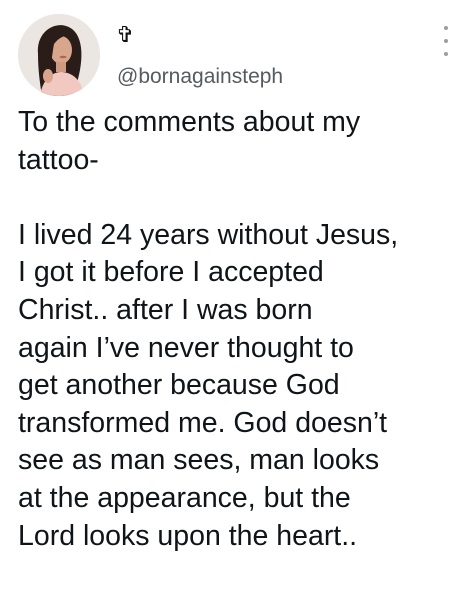 The height and width of the screenshot is (604, 458). I want to click on author-avatar, so click(59, 55).